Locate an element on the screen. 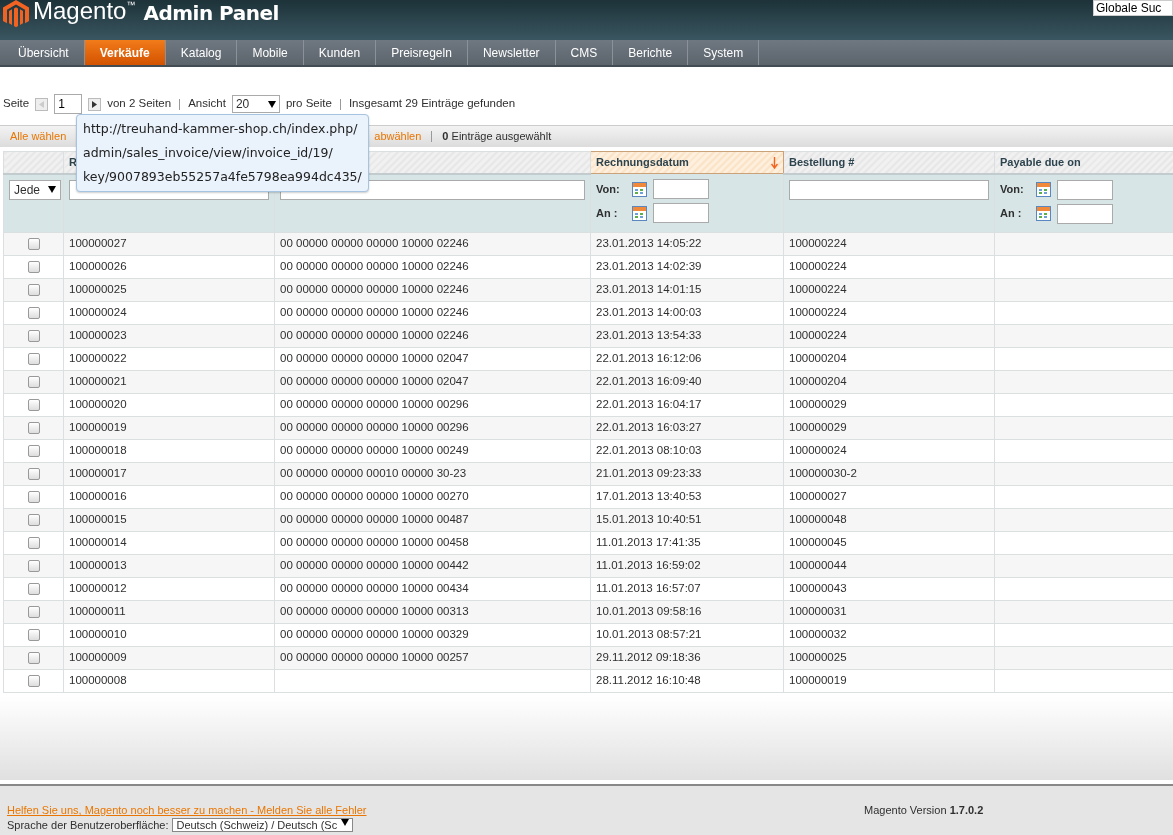 Image resolution: width=1173 pixels, height=835 pixels. table-cell: 100000017 is located at coordinates (98, 473).